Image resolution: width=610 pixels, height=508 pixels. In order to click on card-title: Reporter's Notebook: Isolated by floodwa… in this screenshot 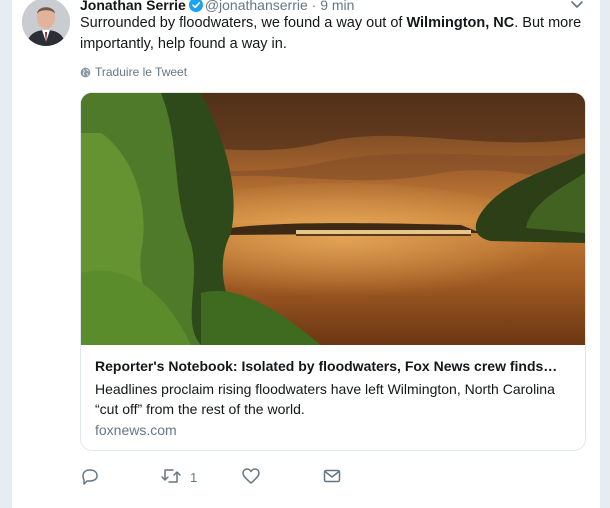, I will do `click(335, 366)`.